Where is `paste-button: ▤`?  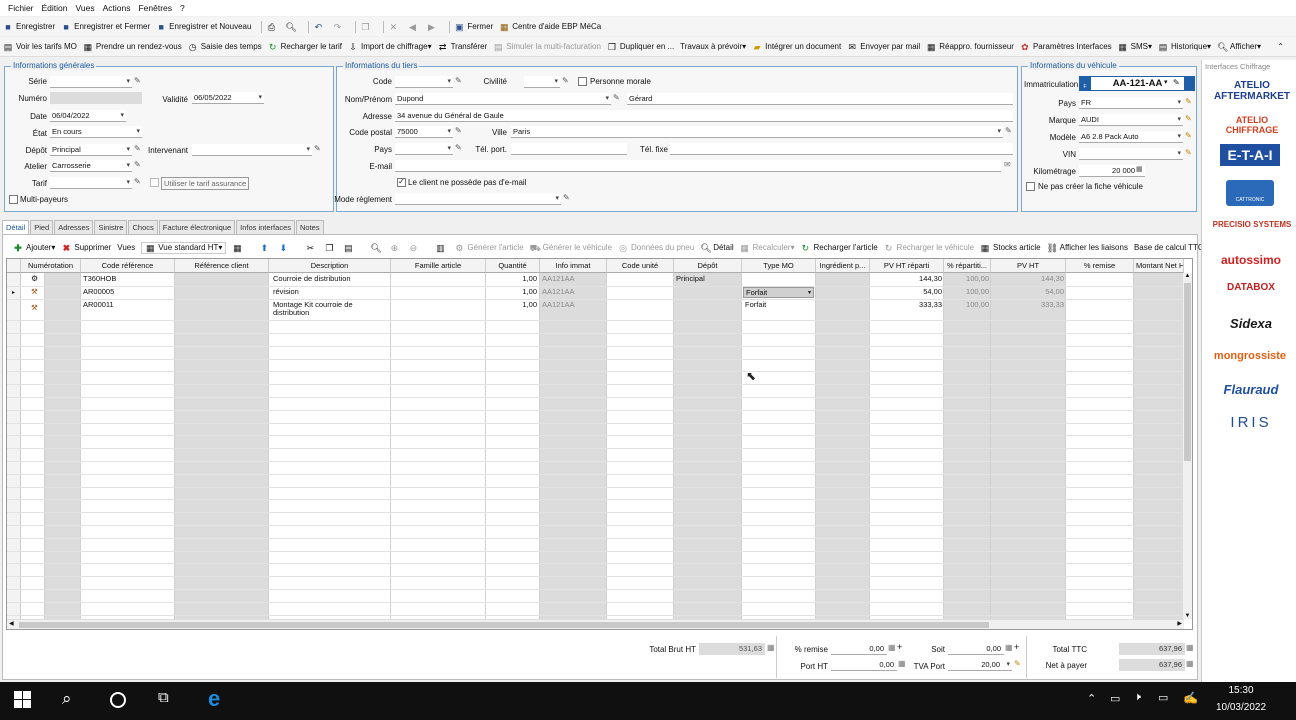
paste-button: ▤ is located at coordinates (349, 248).